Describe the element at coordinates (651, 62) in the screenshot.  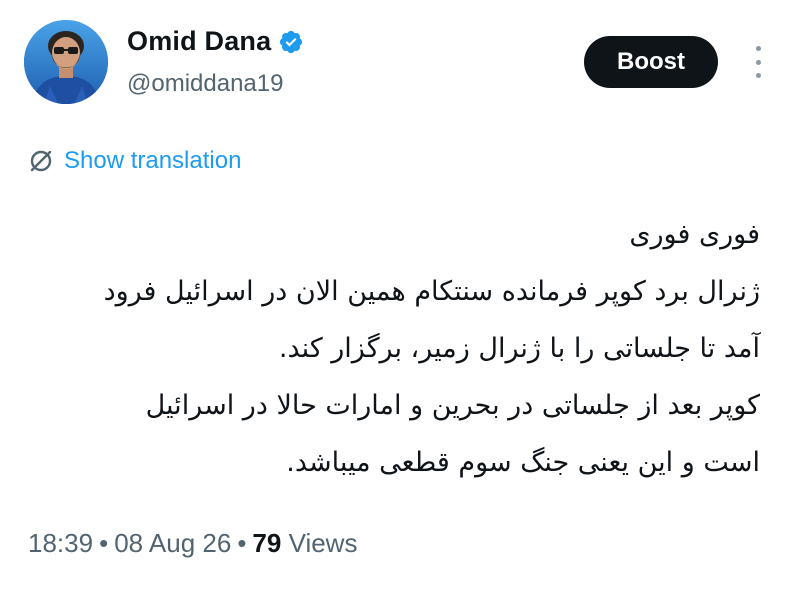
I see `boost-button: Boost` at that location.